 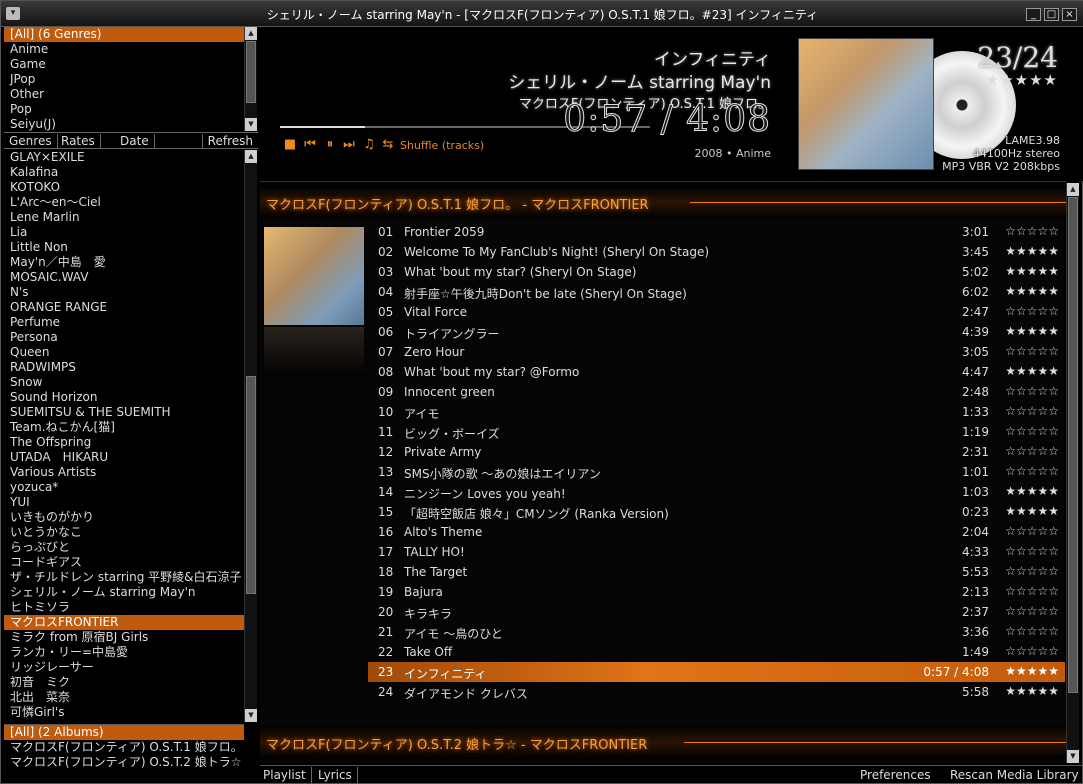 What do you see at coordinates (124, 382) in the screenshot?
I see `artist-item: Snow` at bounding box center [124, 382].